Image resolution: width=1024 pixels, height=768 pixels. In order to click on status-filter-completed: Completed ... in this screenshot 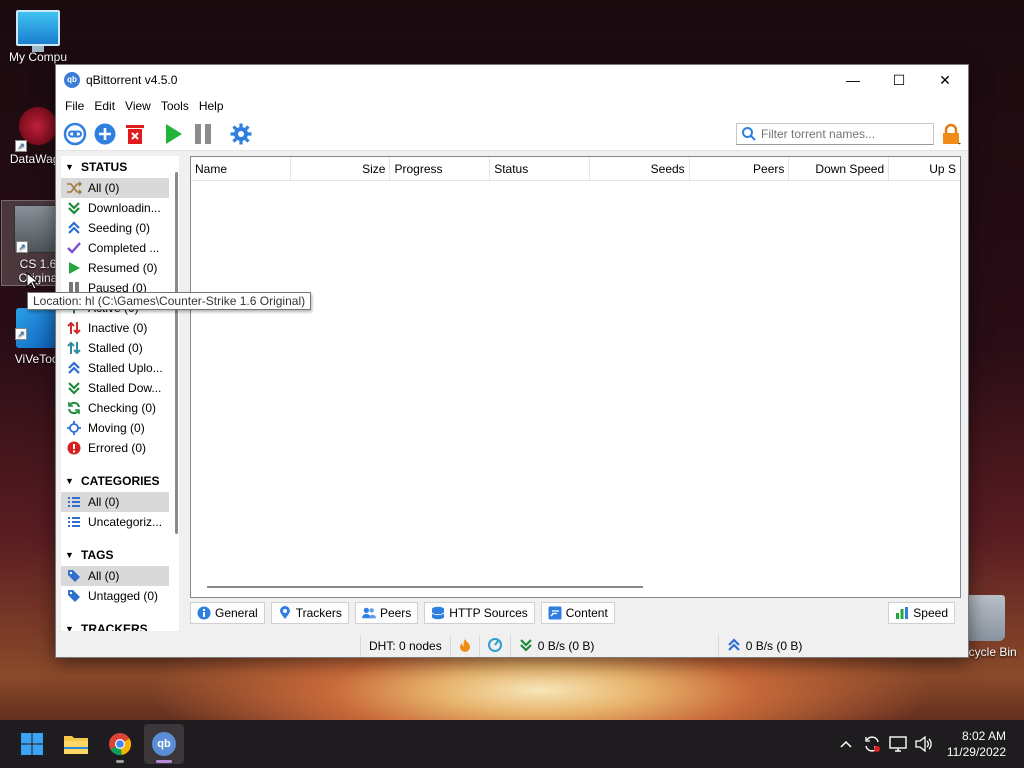, I will do `click(115, 248)`.